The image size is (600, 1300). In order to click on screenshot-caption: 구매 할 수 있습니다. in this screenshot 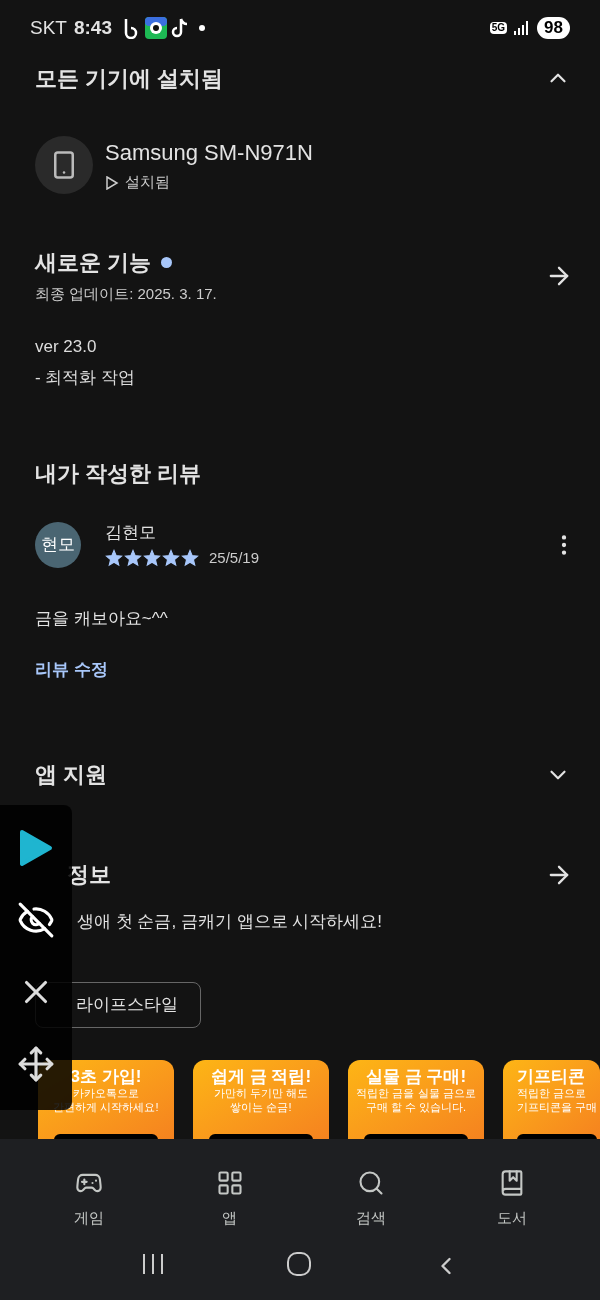, I will do `click(416, 1108)`.